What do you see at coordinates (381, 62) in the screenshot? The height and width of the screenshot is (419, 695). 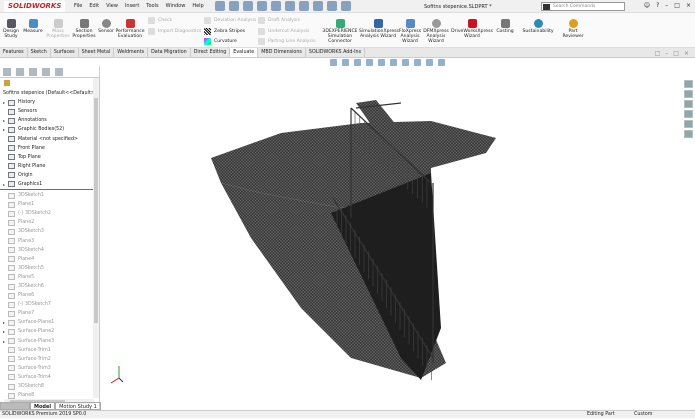 I see `view-orientation-icon` at bounding box center [381, 62].